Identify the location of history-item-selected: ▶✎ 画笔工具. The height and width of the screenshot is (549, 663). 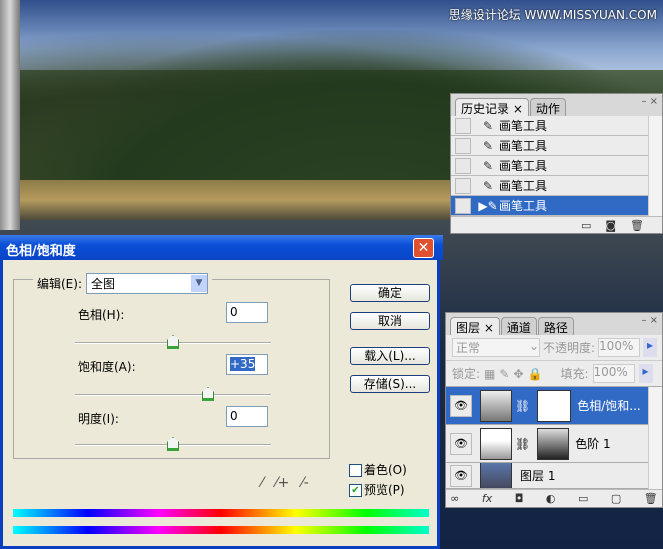
(549, 206).